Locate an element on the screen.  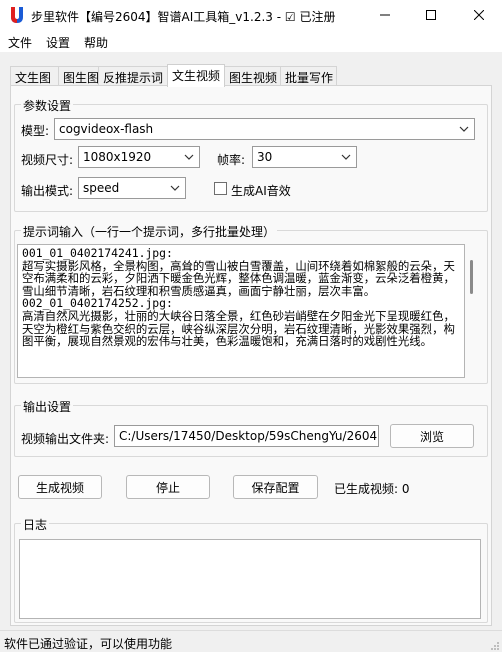
tab-image-to-image: 图生图 is located at coordinates (78, 76).